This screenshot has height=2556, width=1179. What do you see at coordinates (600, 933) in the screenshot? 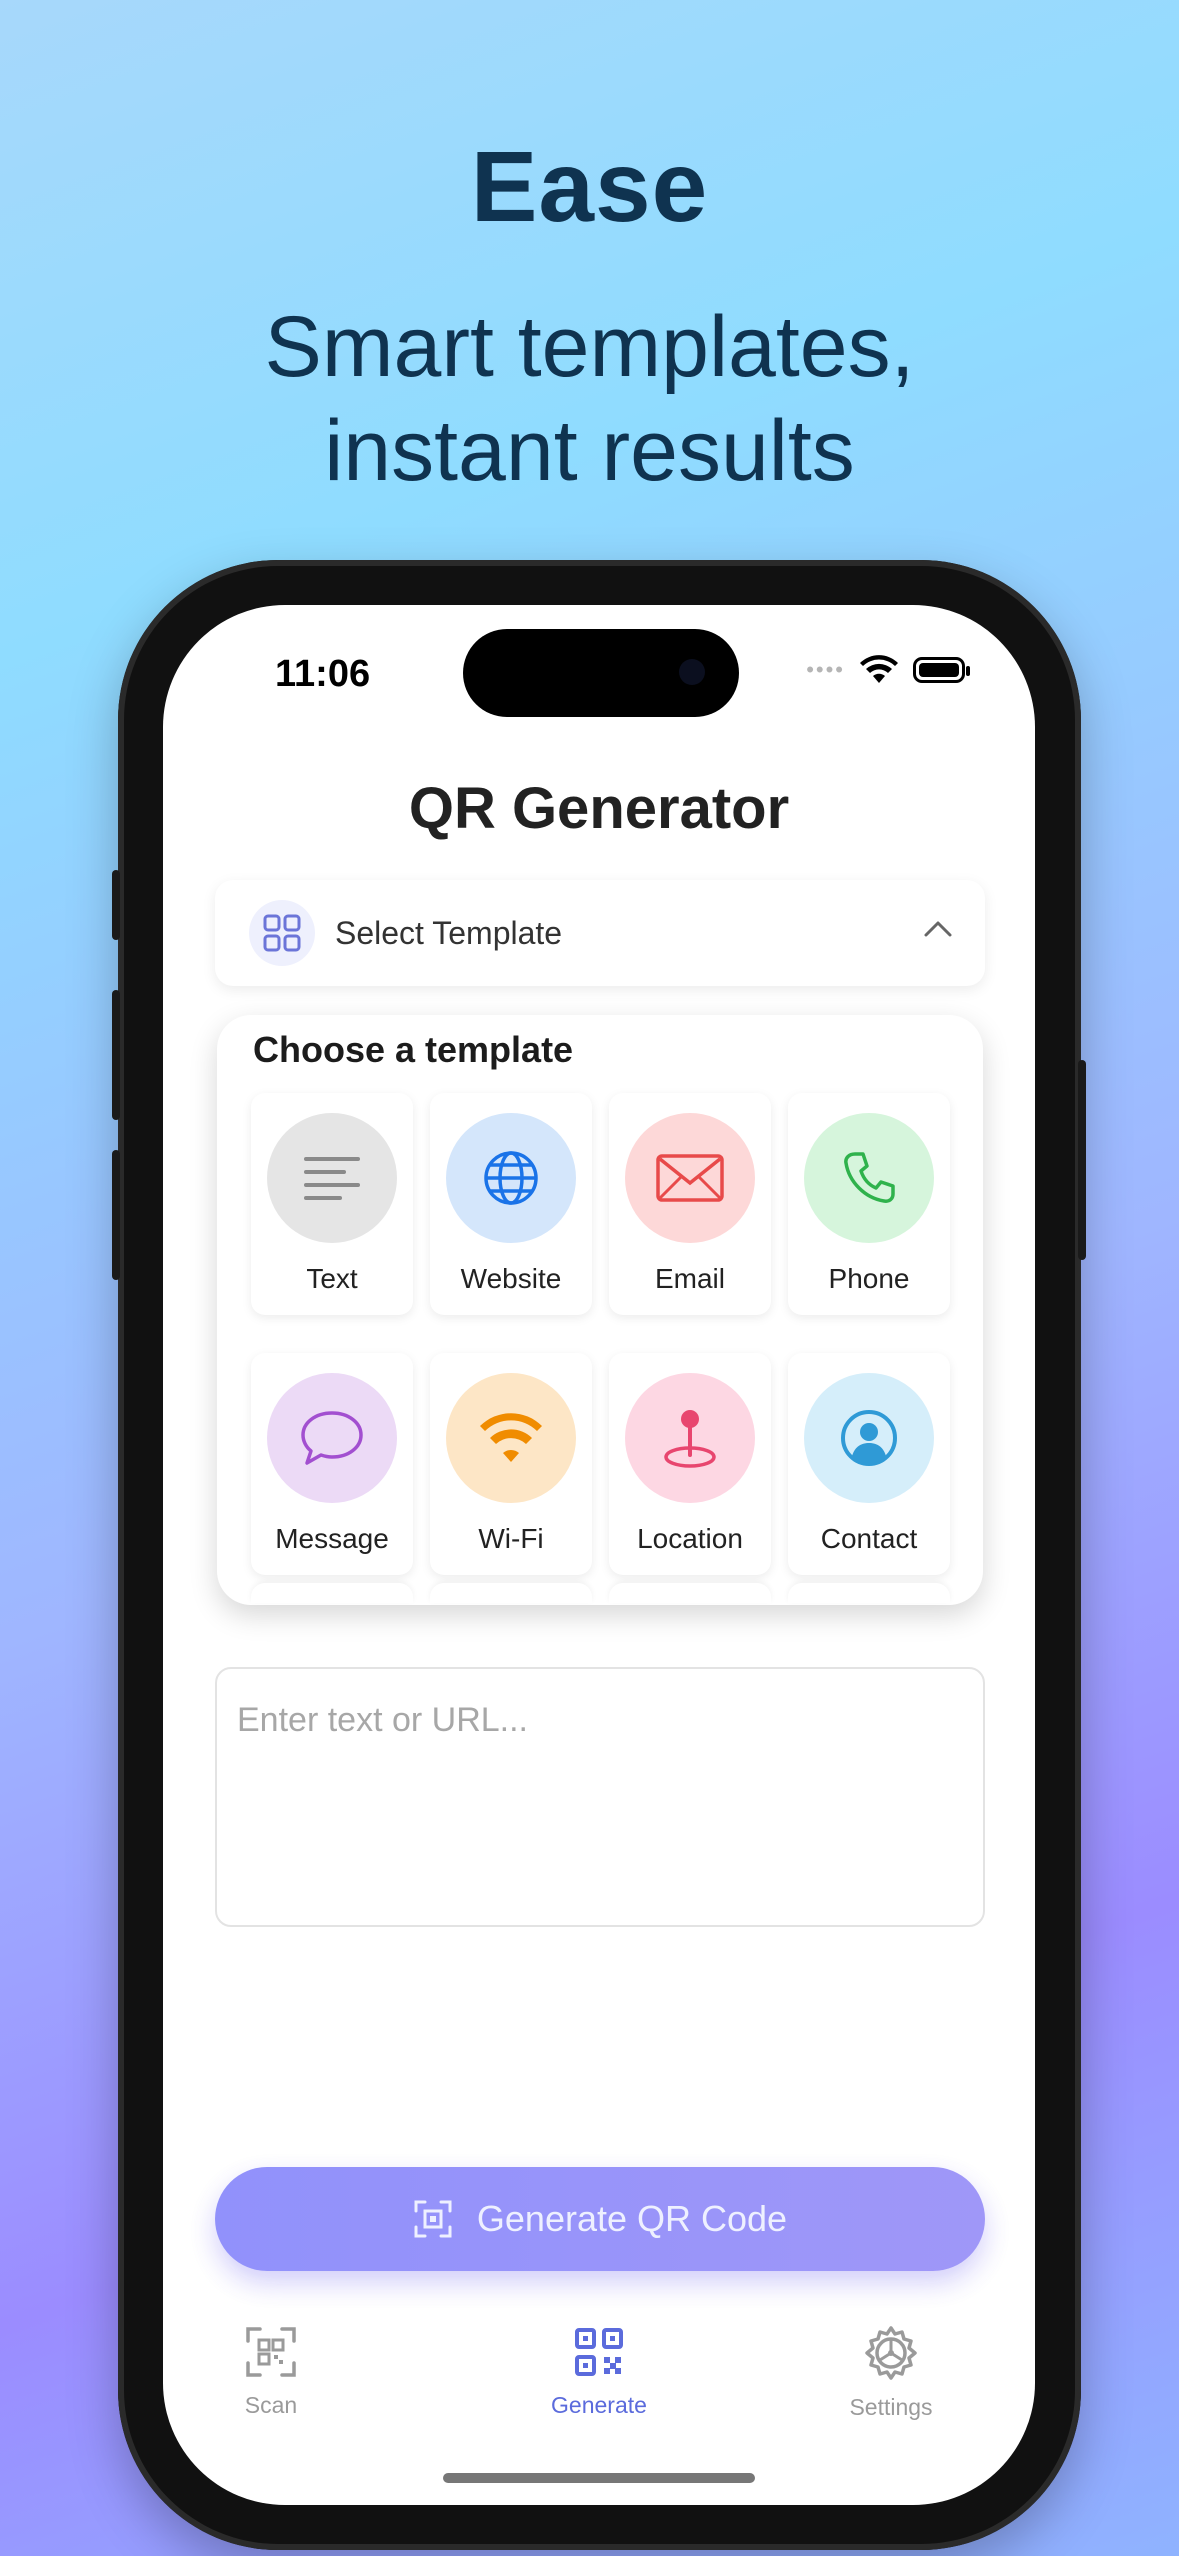
I see `template-select-dropdown: Select Template` at bounding box center [600, 933].